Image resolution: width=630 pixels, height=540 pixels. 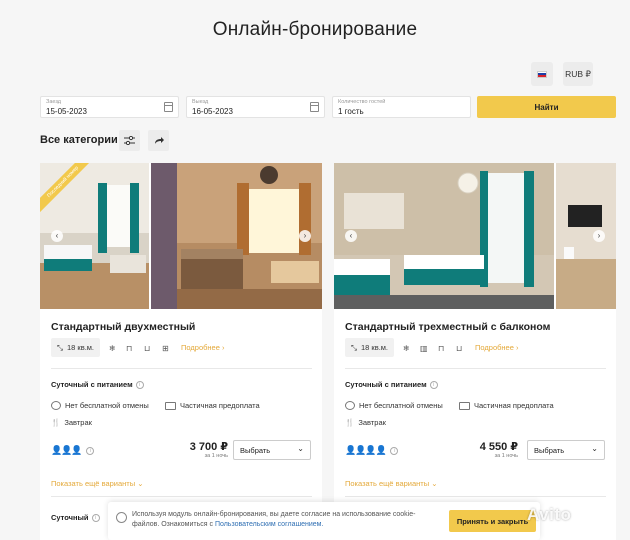 I want to click on guests-label: Количество гостей, so click(x=362, y=102).